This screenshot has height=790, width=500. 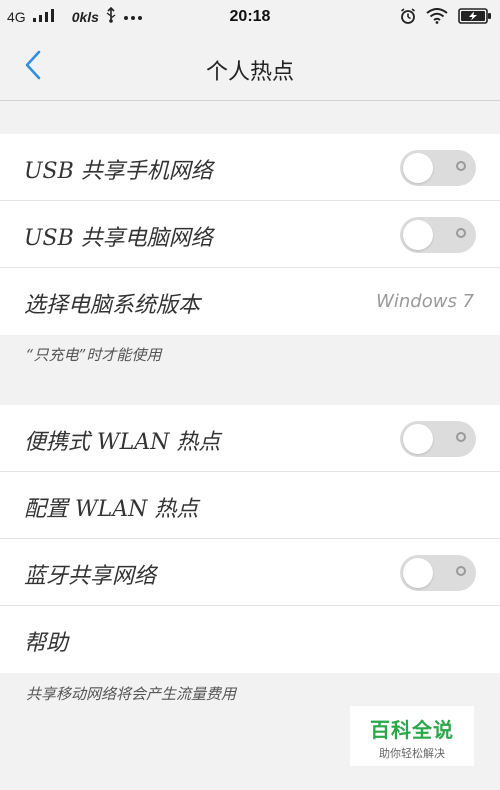 What do you see at coordinates (90, 576) in the screenshot?
I see `row-label: 蓝牙共享网络` at bounding box center [90, 576].